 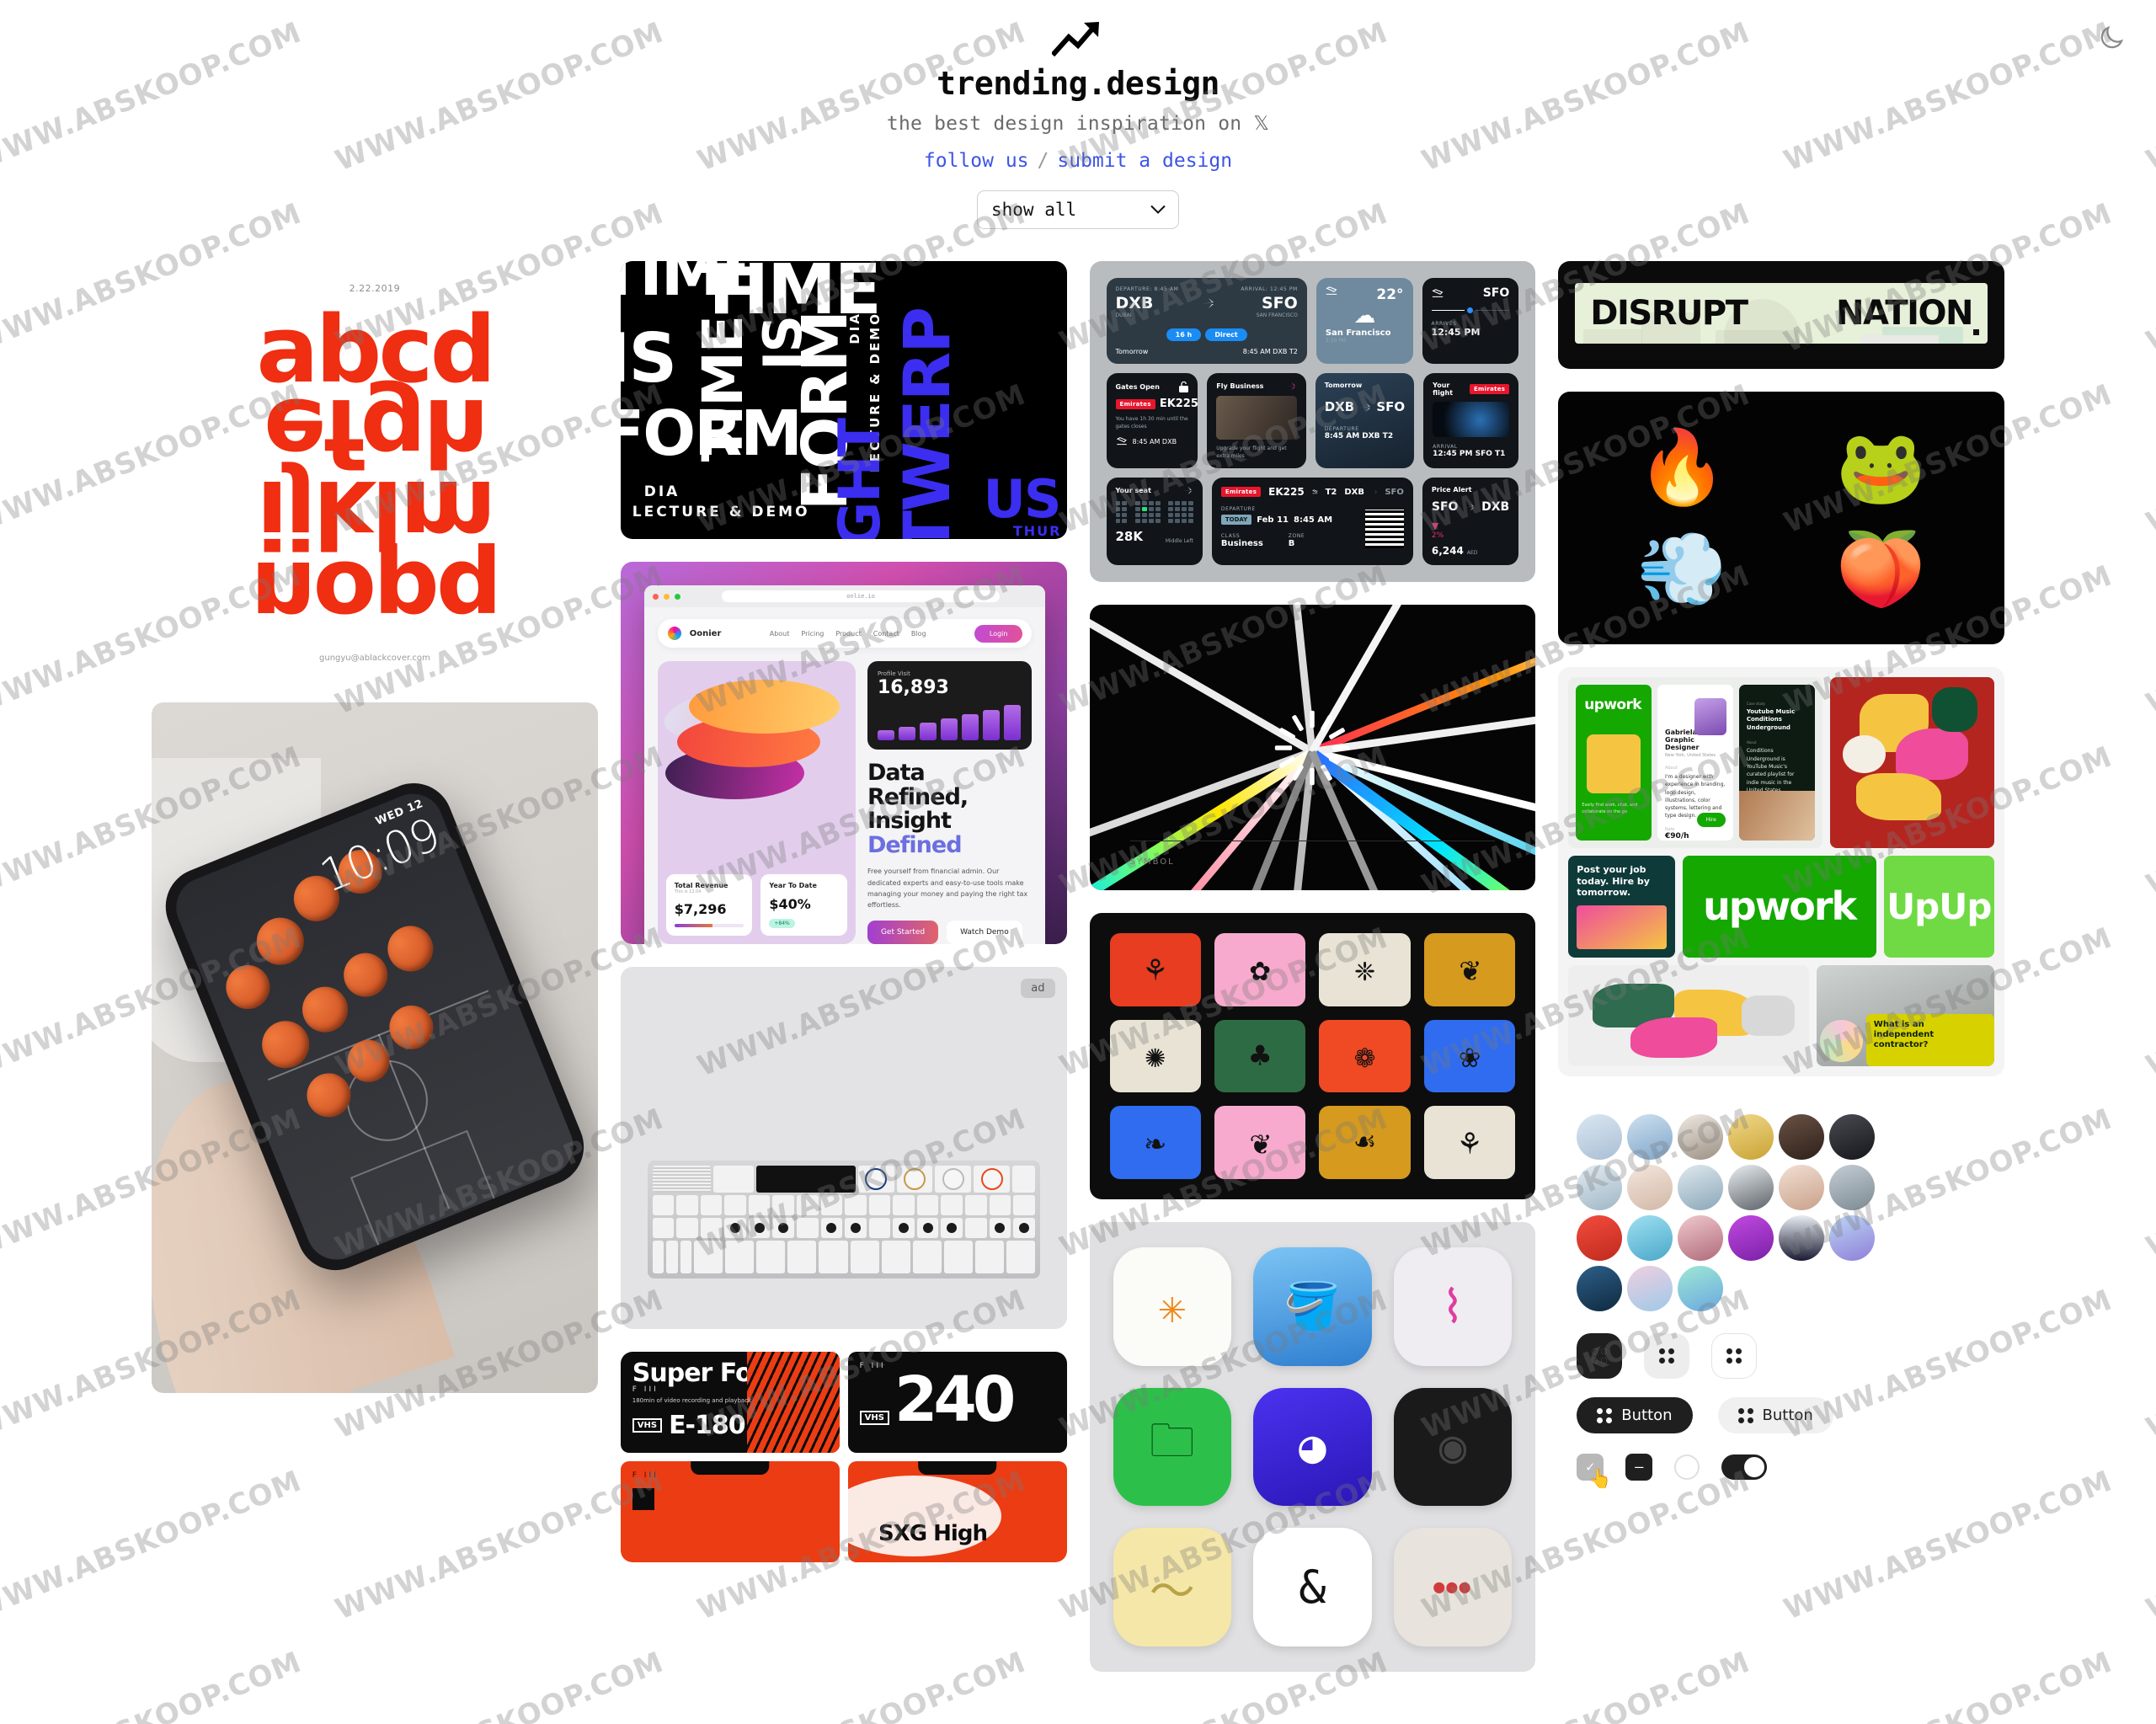 What do you see at coordinates (806, 1179) in the screenshot?
I see `op1-display` at bounding box center [806, 1179].